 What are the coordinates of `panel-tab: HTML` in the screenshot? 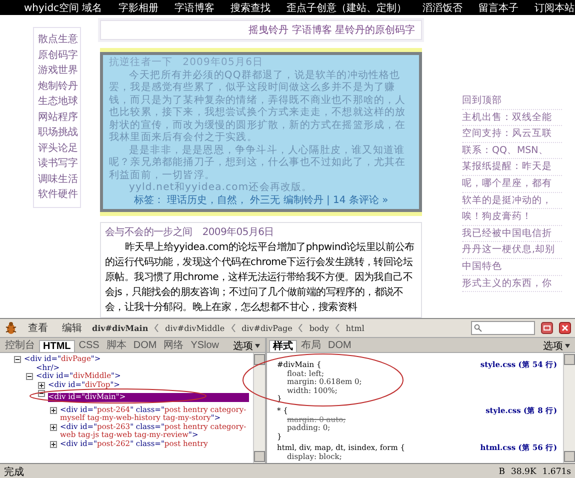 It's located at (57, 346).